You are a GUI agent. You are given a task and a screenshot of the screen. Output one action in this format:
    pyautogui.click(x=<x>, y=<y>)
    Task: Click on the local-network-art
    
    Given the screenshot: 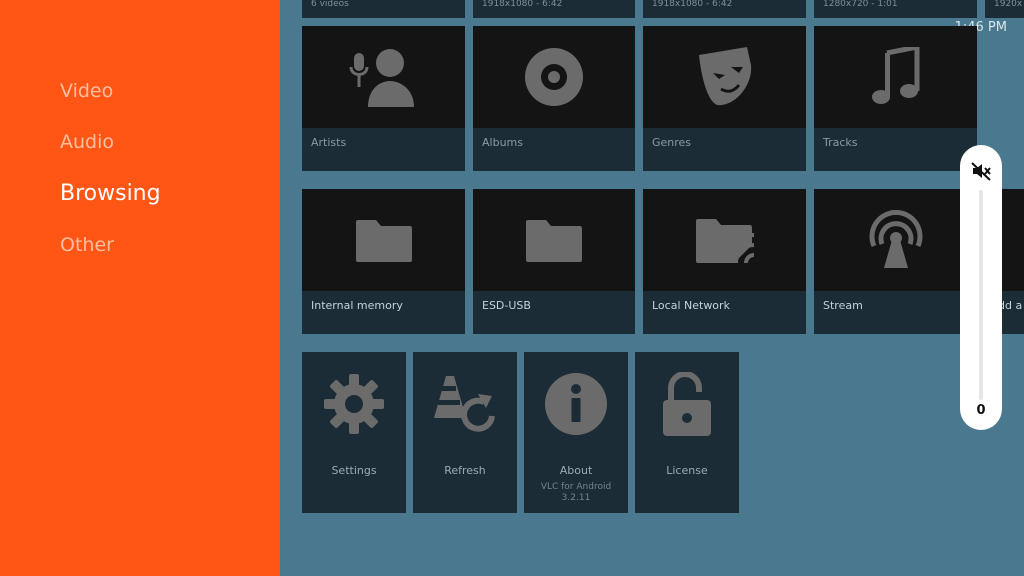 What is the action you would take?
    pyautogui.click(x=724, y=240)
    